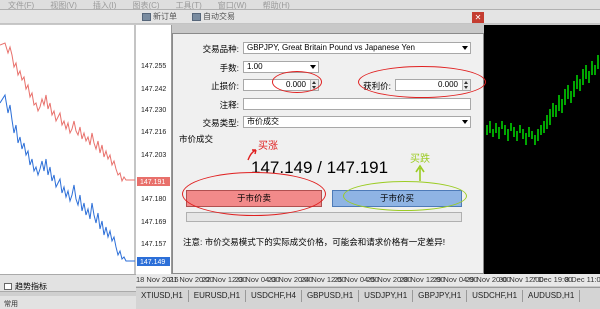 This screenshot has height=309, width=600. I want to click on volume-label: 手数:, so click(229, 68).